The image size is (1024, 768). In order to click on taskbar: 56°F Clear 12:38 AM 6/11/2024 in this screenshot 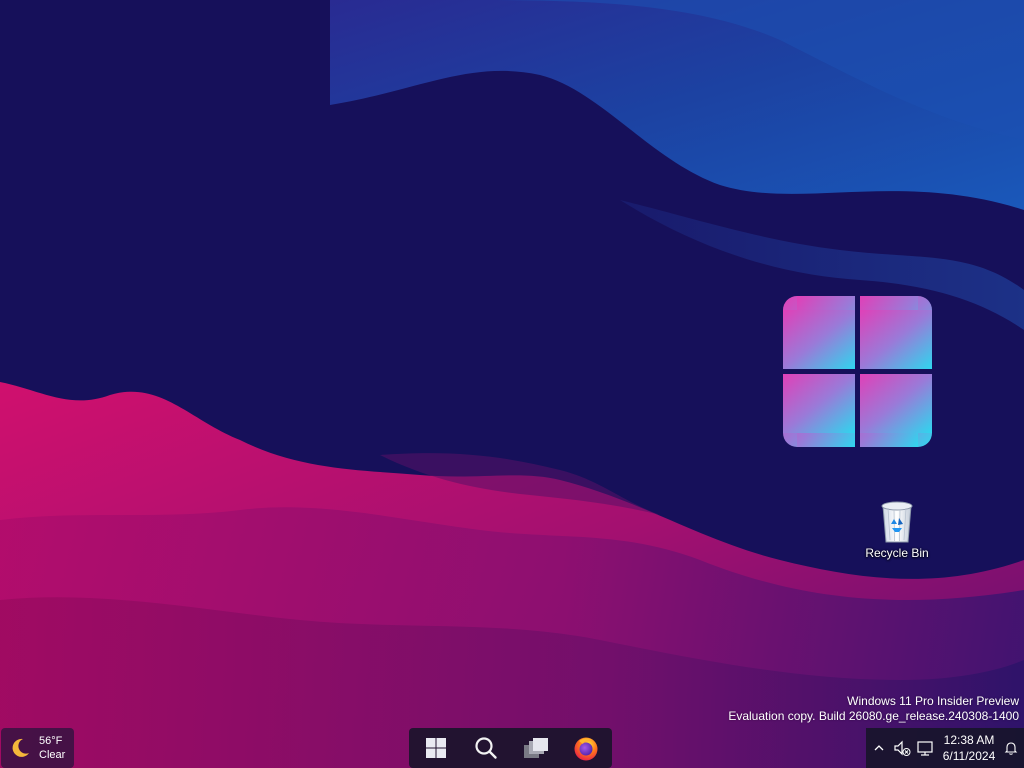, I will do `click(512, 748)`.